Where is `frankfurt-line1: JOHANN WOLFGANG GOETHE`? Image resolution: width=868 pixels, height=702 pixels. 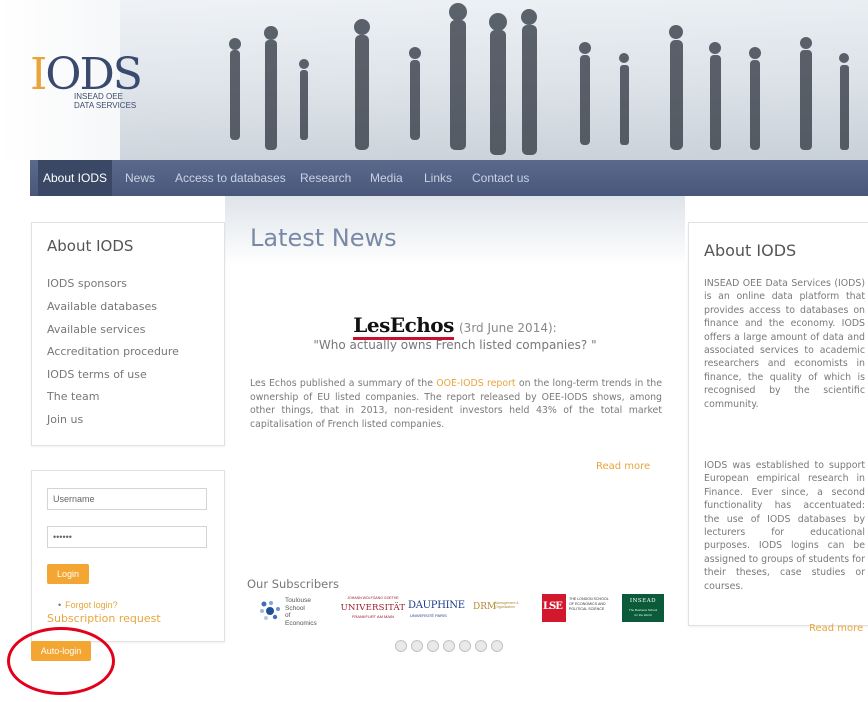
frankfurt-line1: JOHANN WOLFGANG GOETHE is located at coordinates (373, 598).